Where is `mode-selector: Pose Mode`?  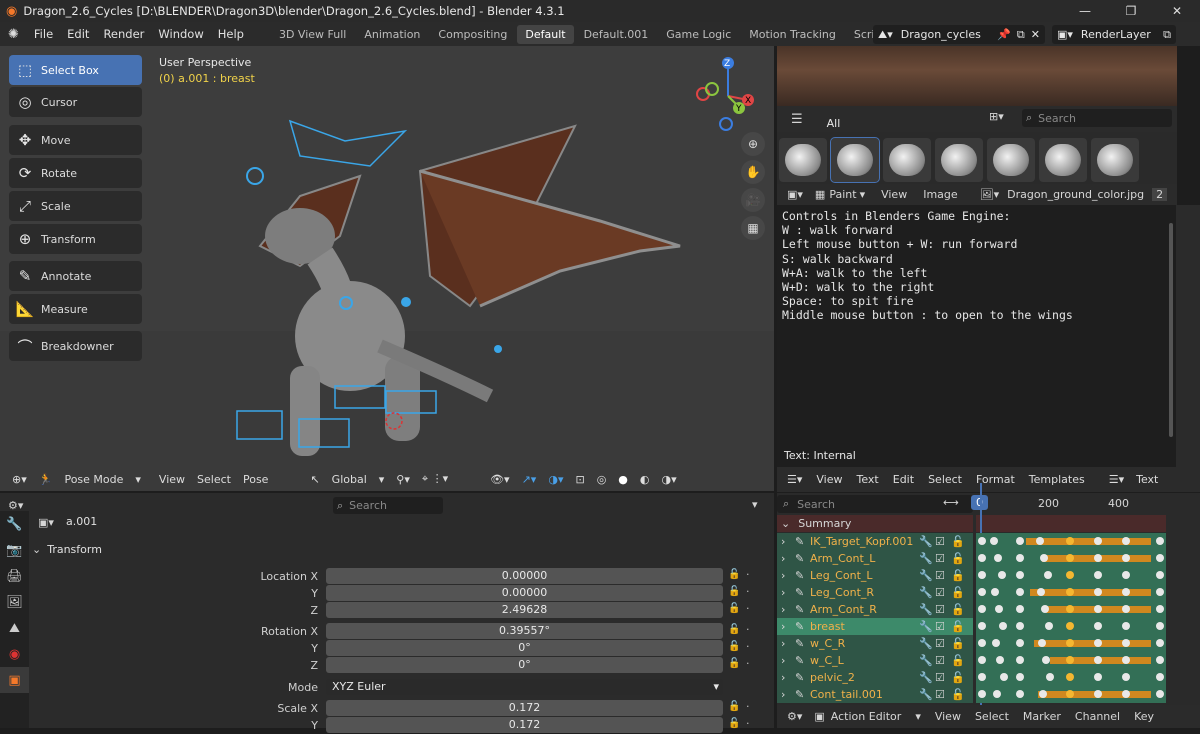
mode-selector: Pose Mode is located at coordinates (93, 479).